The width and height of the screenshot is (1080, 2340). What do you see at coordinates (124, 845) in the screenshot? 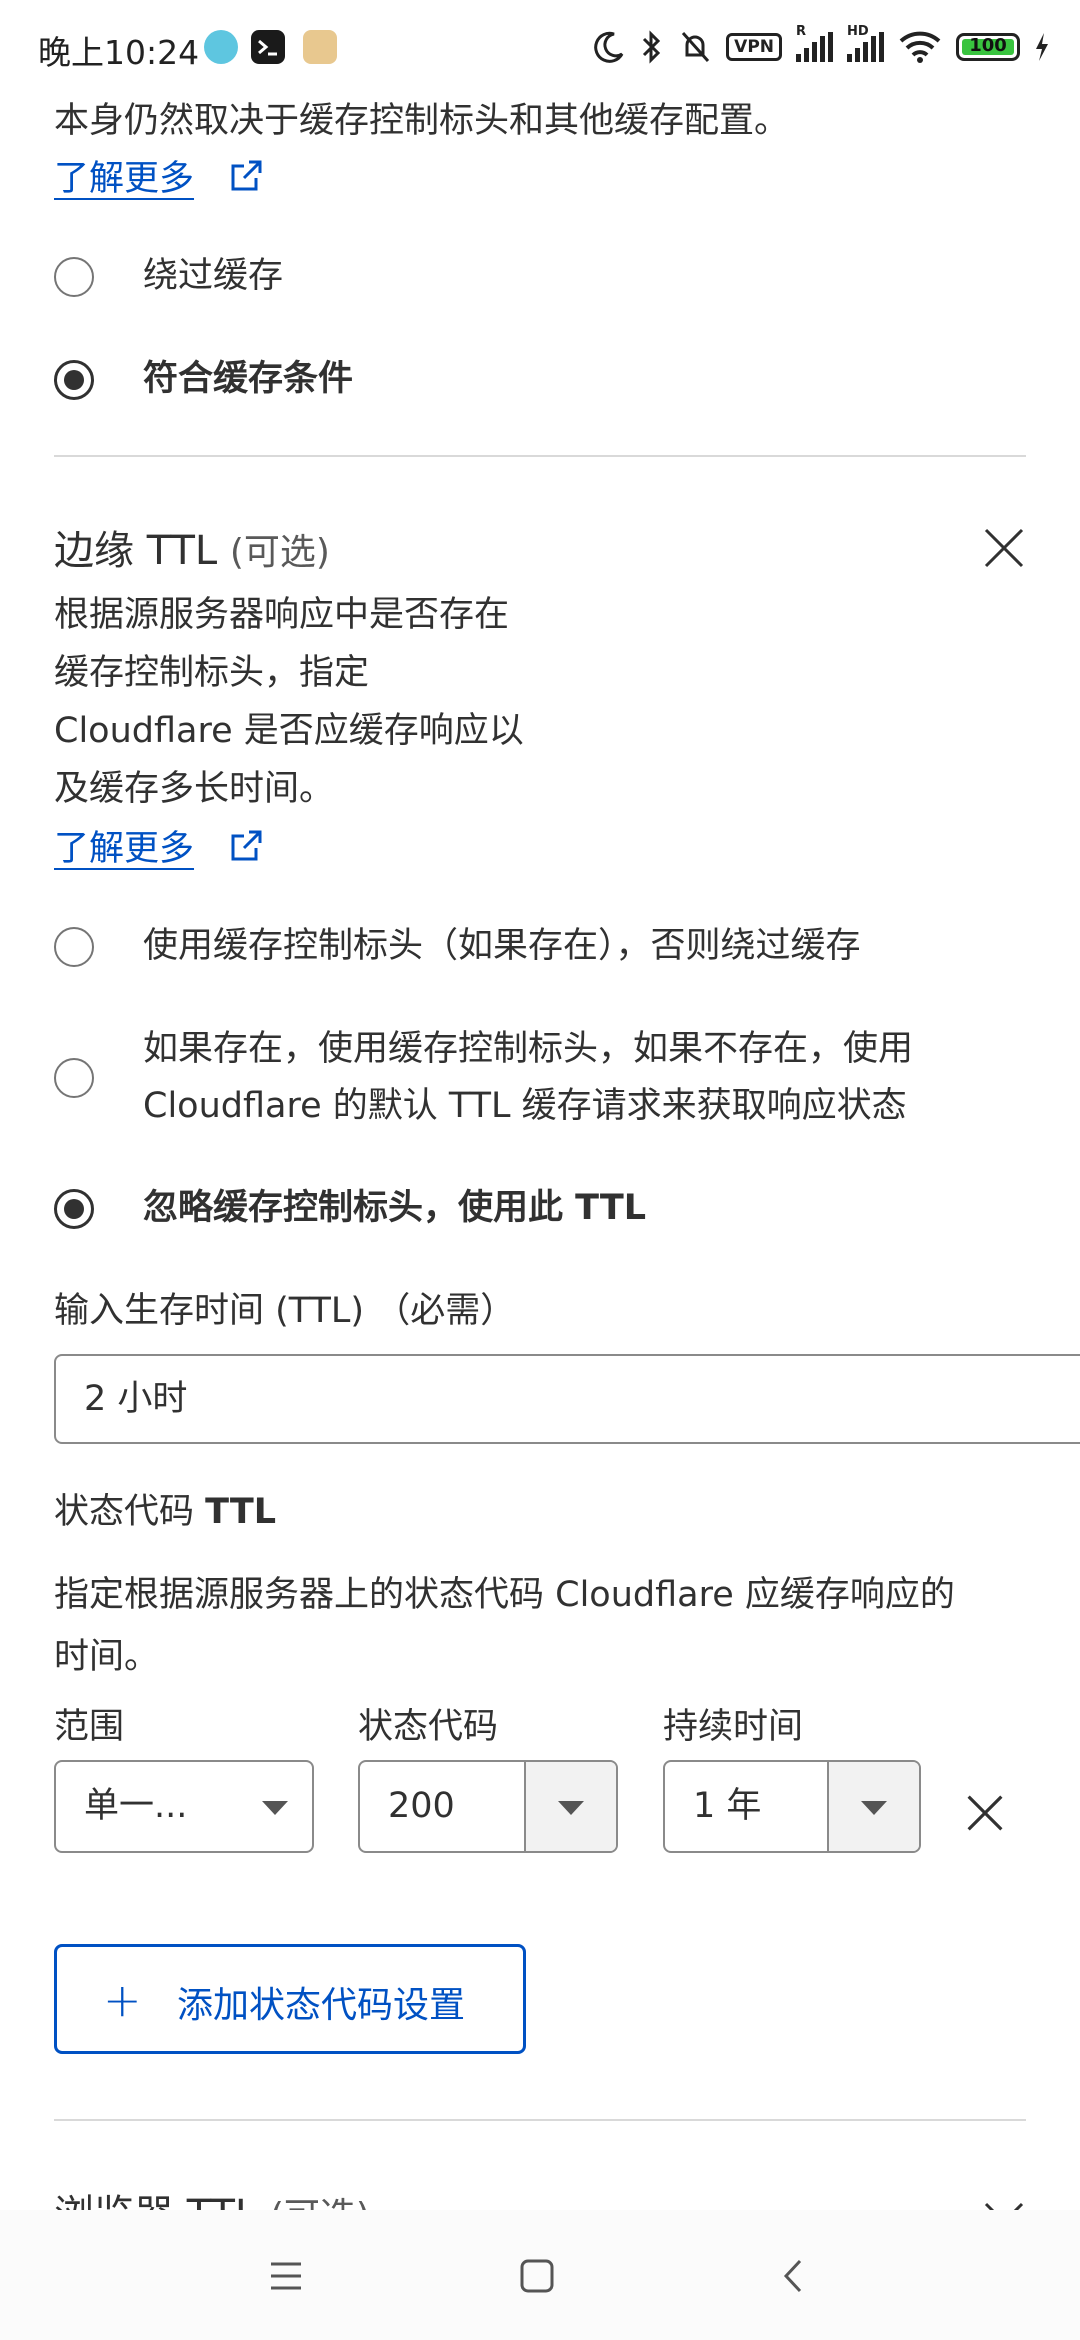
I see `edge-ttl-learn-more-link: 了解更多` at bounding box center [124, 845].